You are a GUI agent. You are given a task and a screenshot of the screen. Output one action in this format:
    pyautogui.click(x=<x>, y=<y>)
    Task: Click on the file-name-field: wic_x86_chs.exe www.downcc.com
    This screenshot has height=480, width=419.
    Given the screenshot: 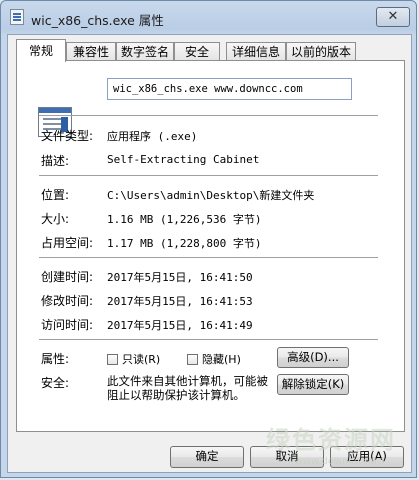 What is the action you would take?
    pyautogui.click(x=229, y=89)
    